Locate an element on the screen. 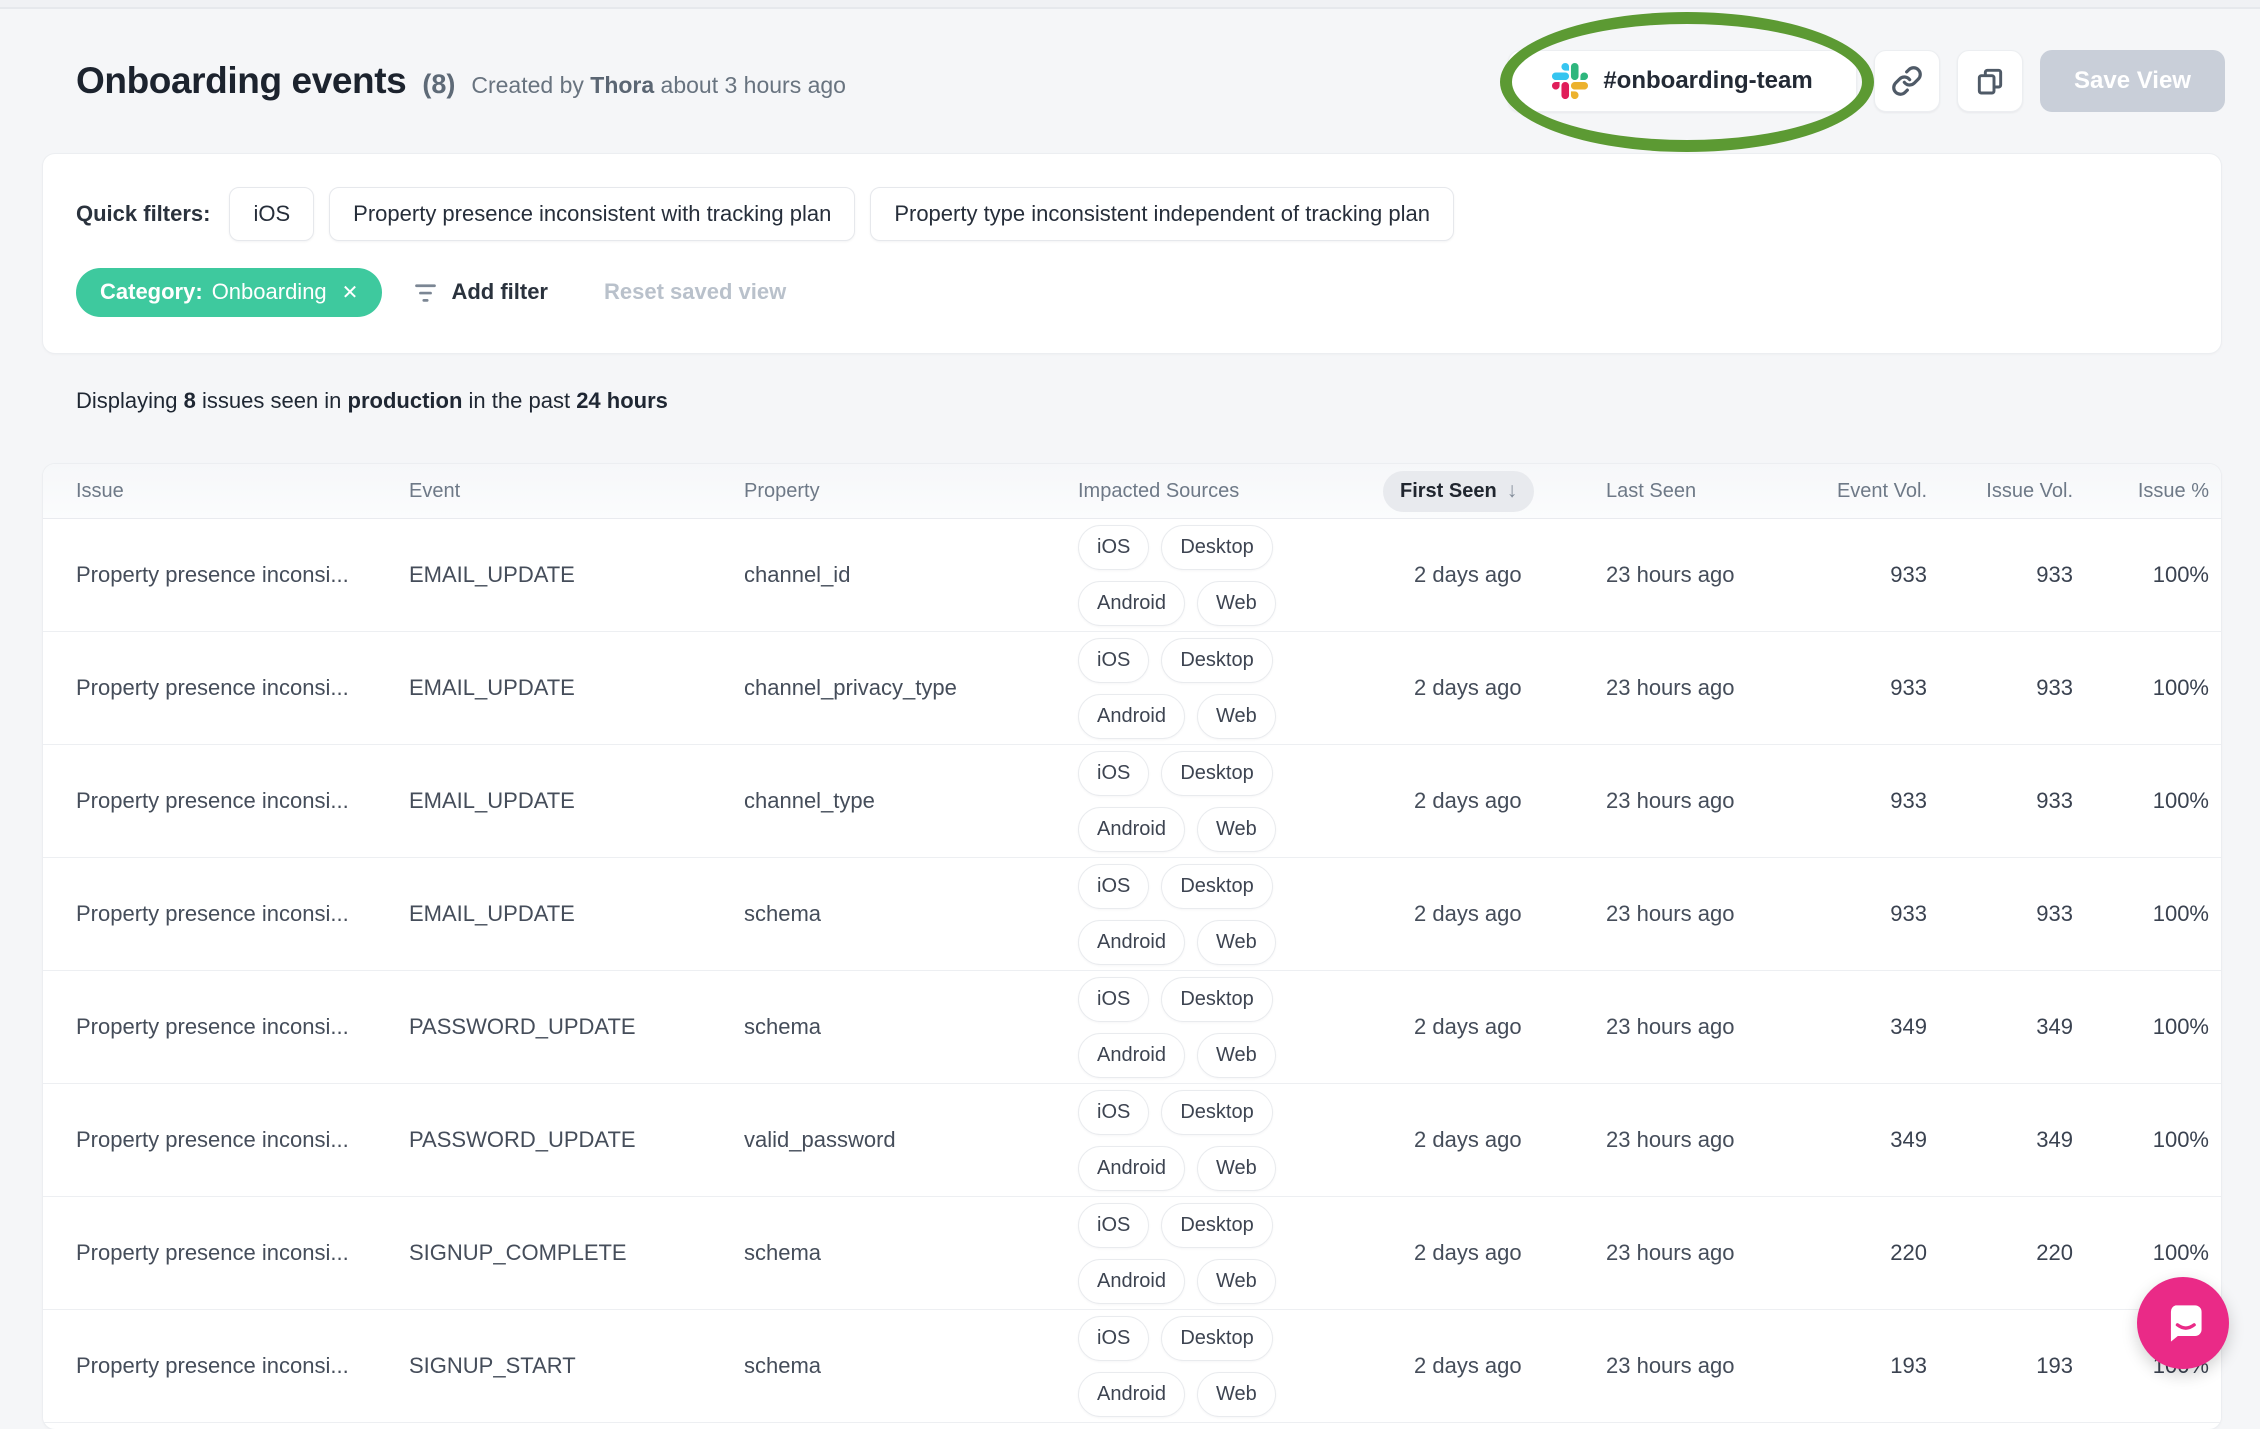 This screenshot has height=1429, width=2260. column-header-issue-vol: Issue Vol. is located at coordinates (2000, 491).